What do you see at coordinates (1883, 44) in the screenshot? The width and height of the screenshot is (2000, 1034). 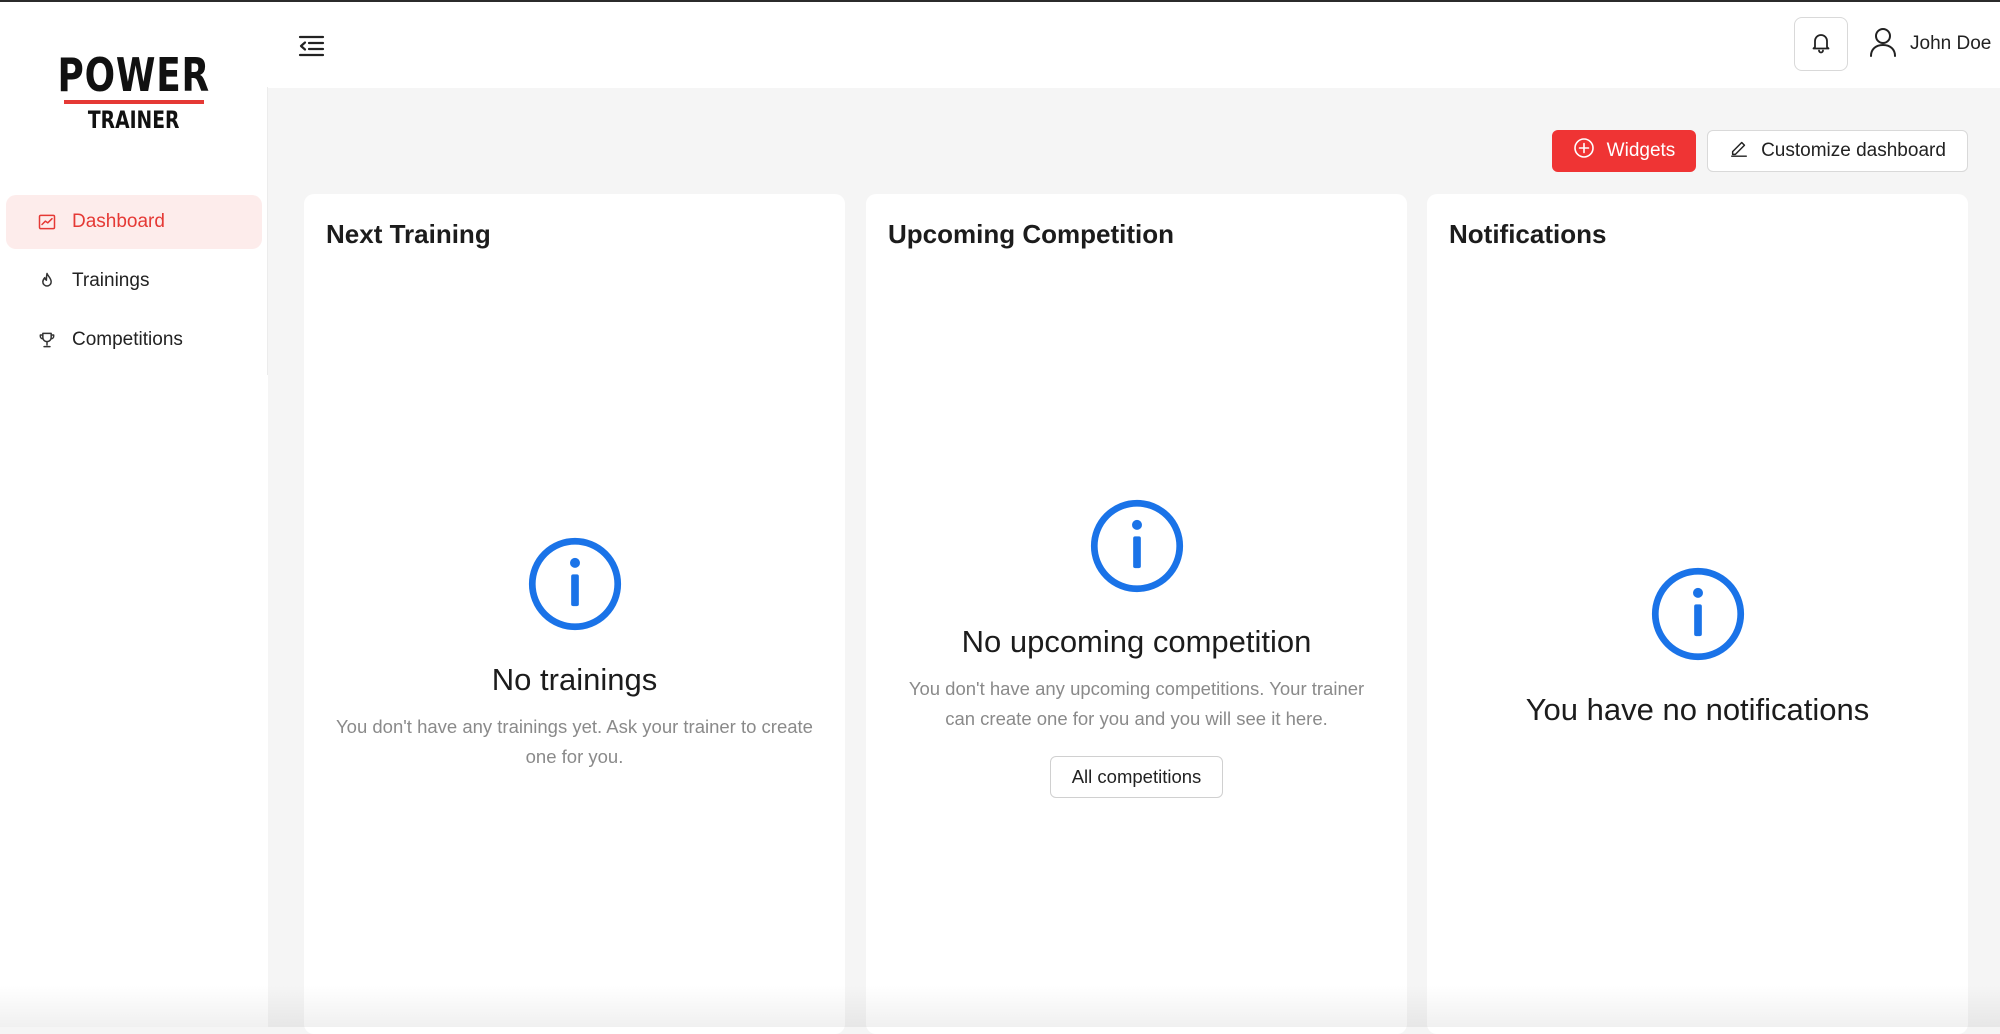 I see `user-icon` at bounding box center [1883, 44].